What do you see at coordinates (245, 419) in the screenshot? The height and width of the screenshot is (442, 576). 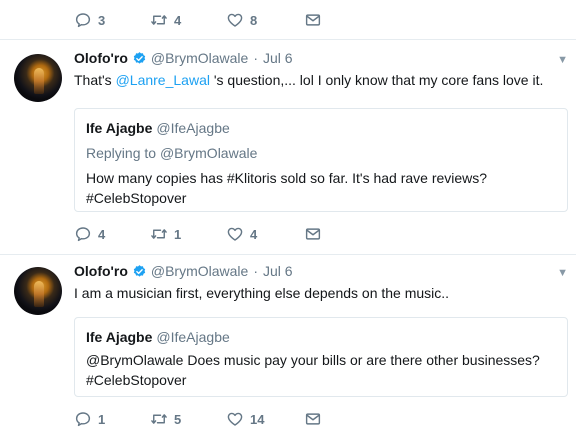 I see `like-button: 14` at bounding box center [245, 419].